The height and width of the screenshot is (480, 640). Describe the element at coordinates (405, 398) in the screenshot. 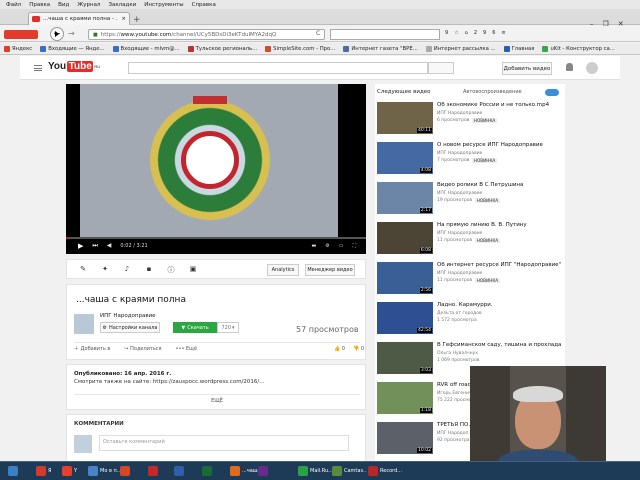

I see `related-video-thumbnail: 1:18` at that location.